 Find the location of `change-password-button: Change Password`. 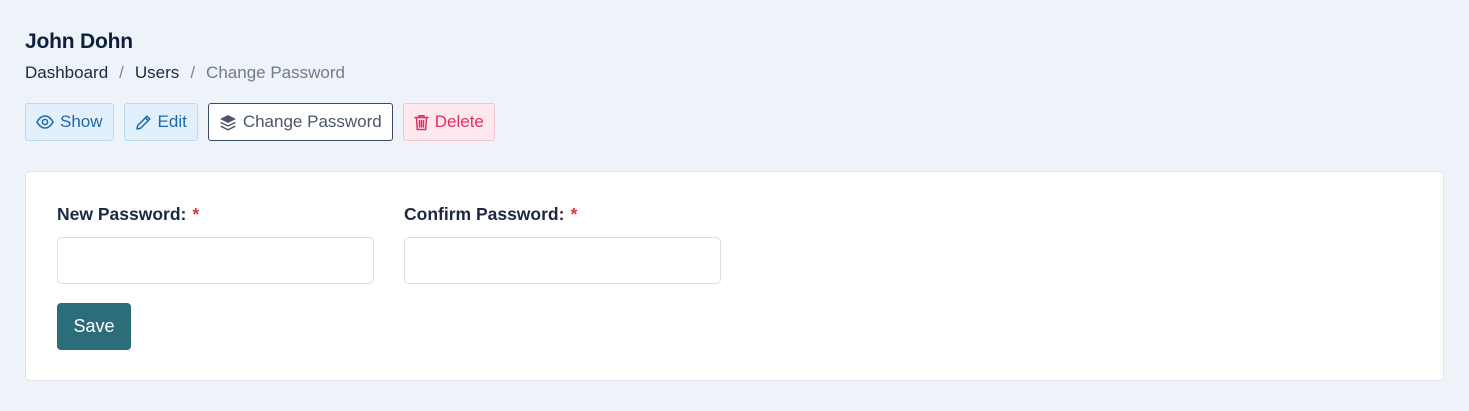

change-password-button: Change Password is located at coordinates (300, 122).